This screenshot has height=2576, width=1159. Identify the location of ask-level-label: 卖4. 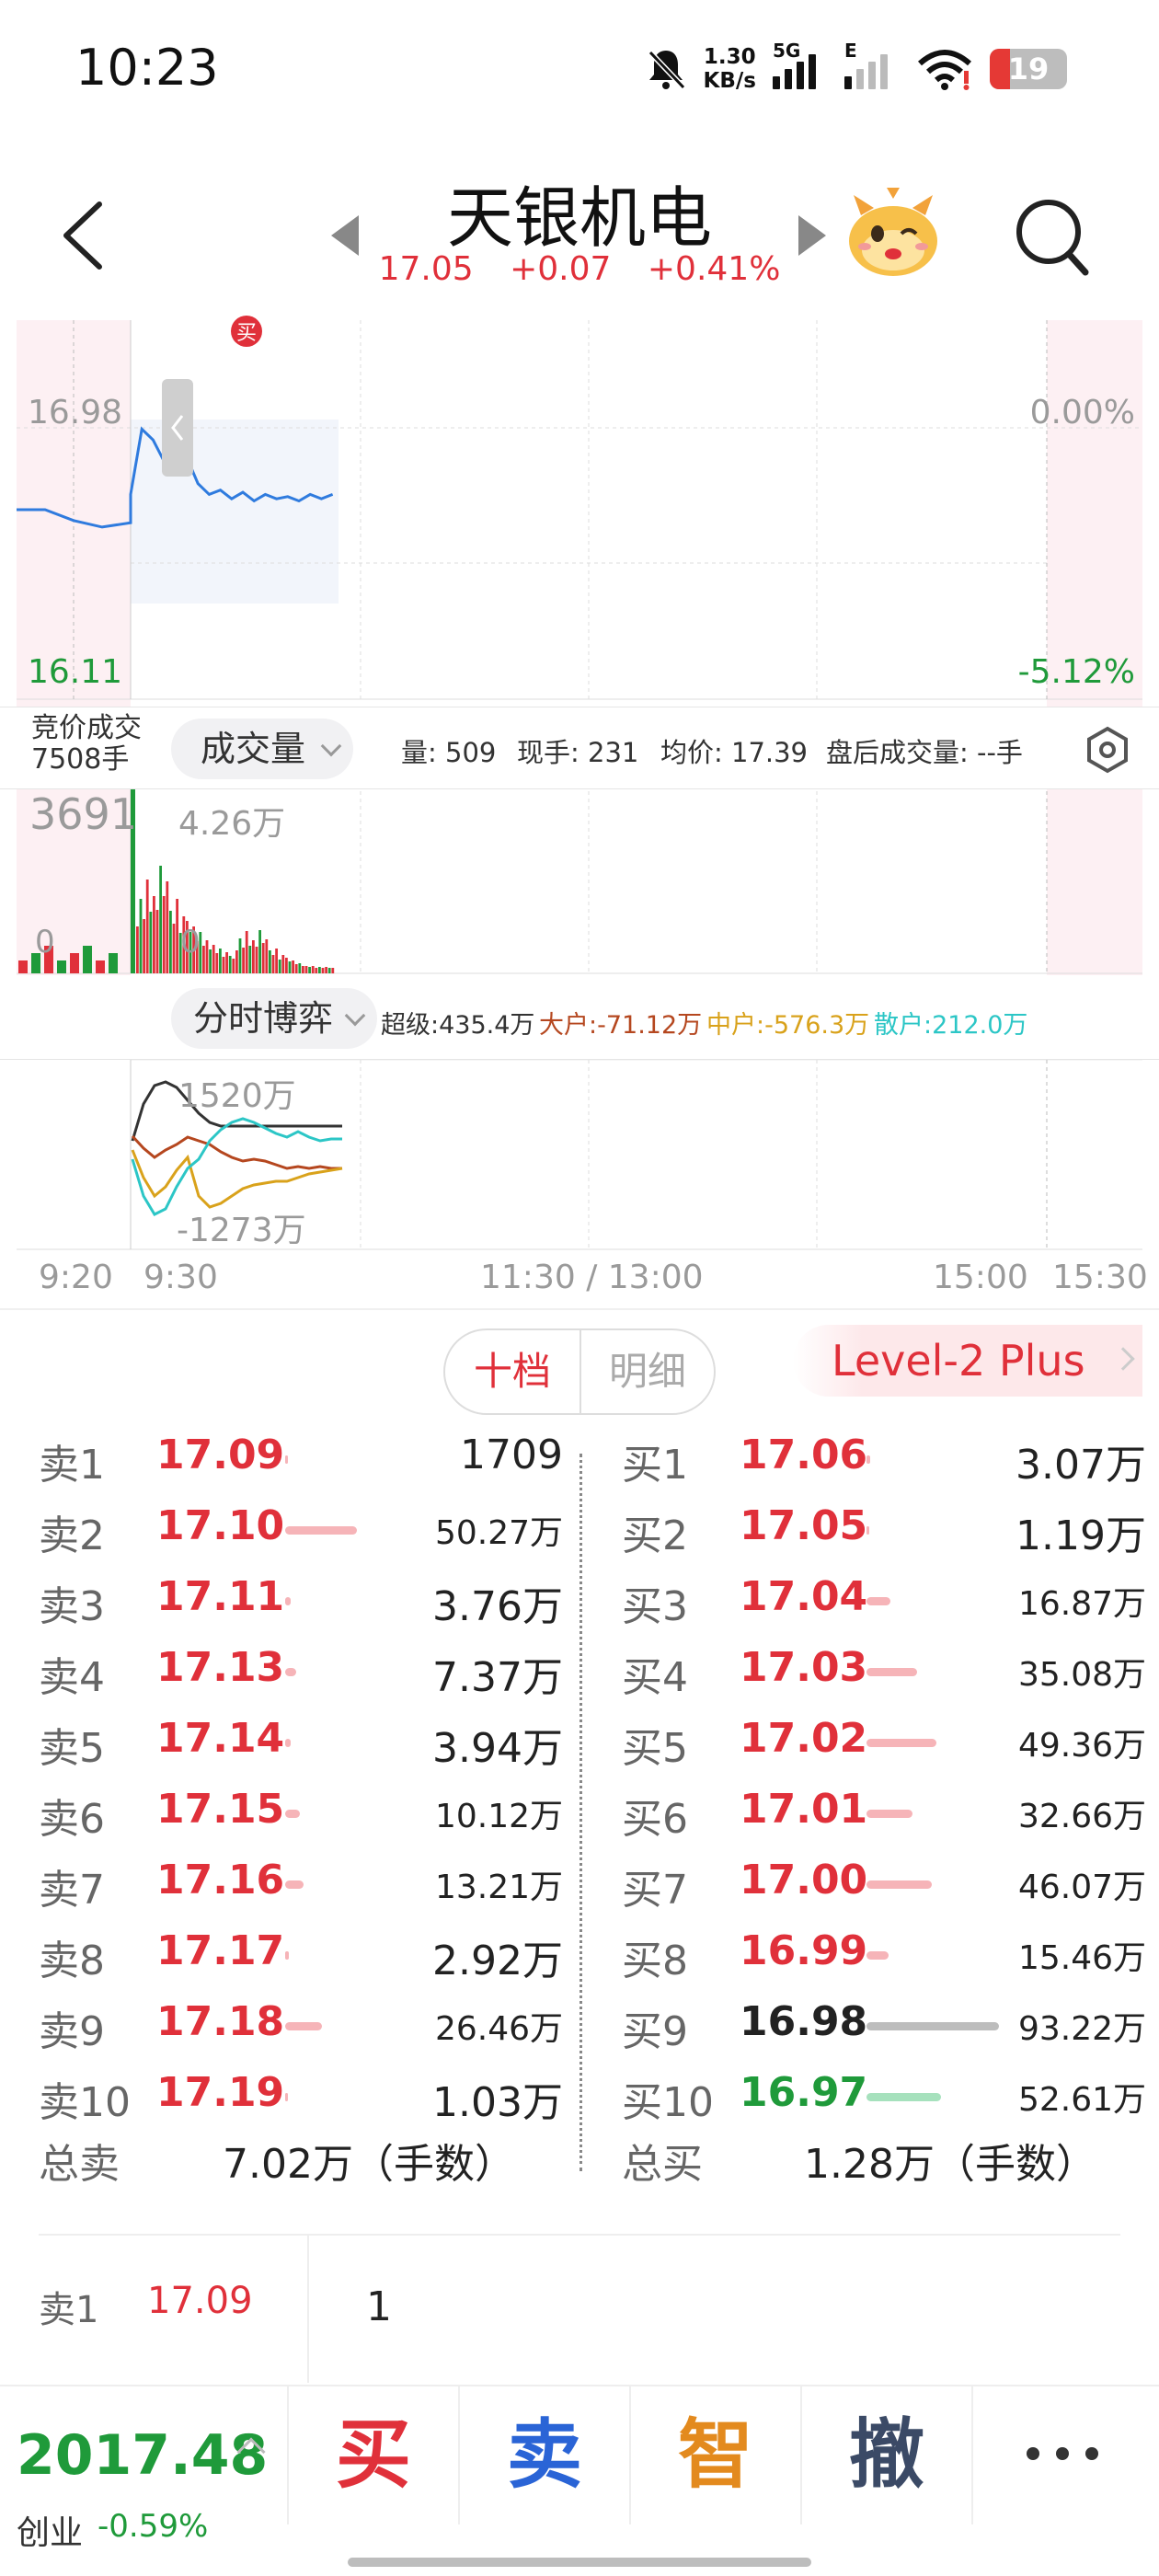
(72, 1677).